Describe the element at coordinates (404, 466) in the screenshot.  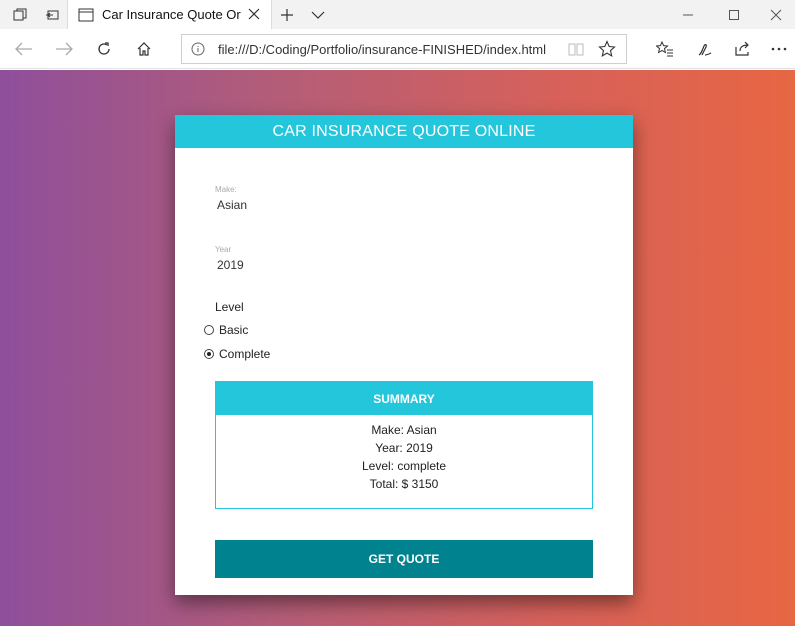
I see `summary-level: Level: complete` at that location.